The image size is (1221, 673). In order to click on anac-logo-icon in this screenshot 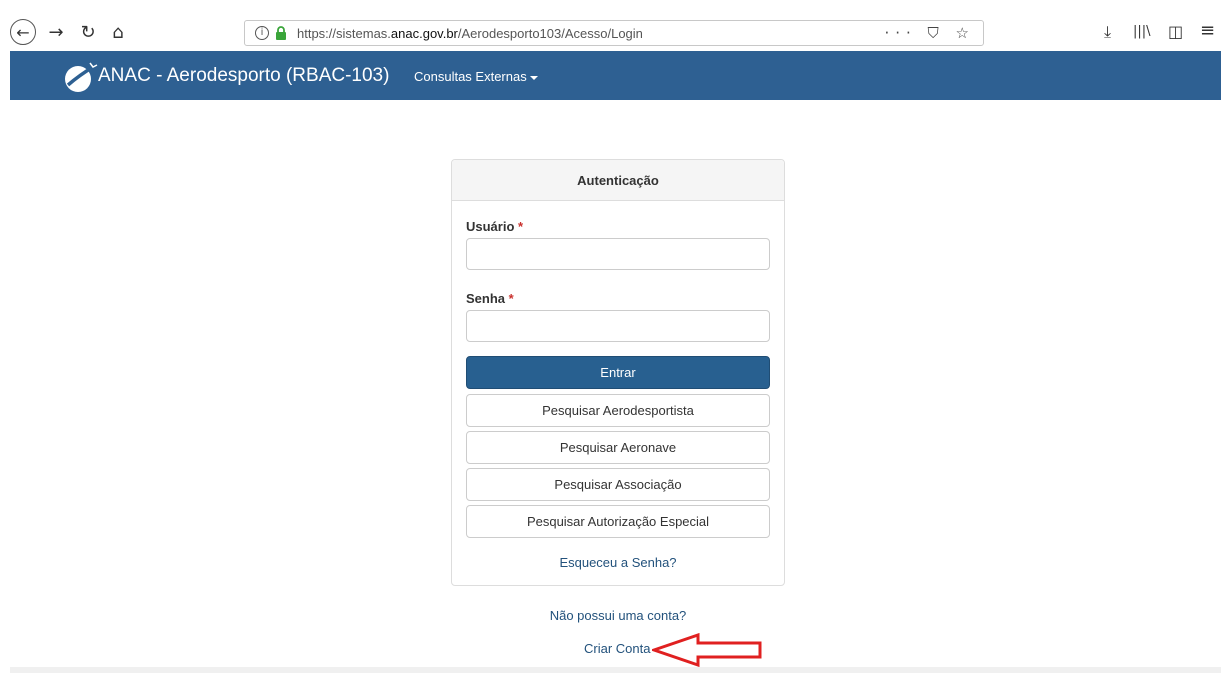, I will do `click(81, 77)`.